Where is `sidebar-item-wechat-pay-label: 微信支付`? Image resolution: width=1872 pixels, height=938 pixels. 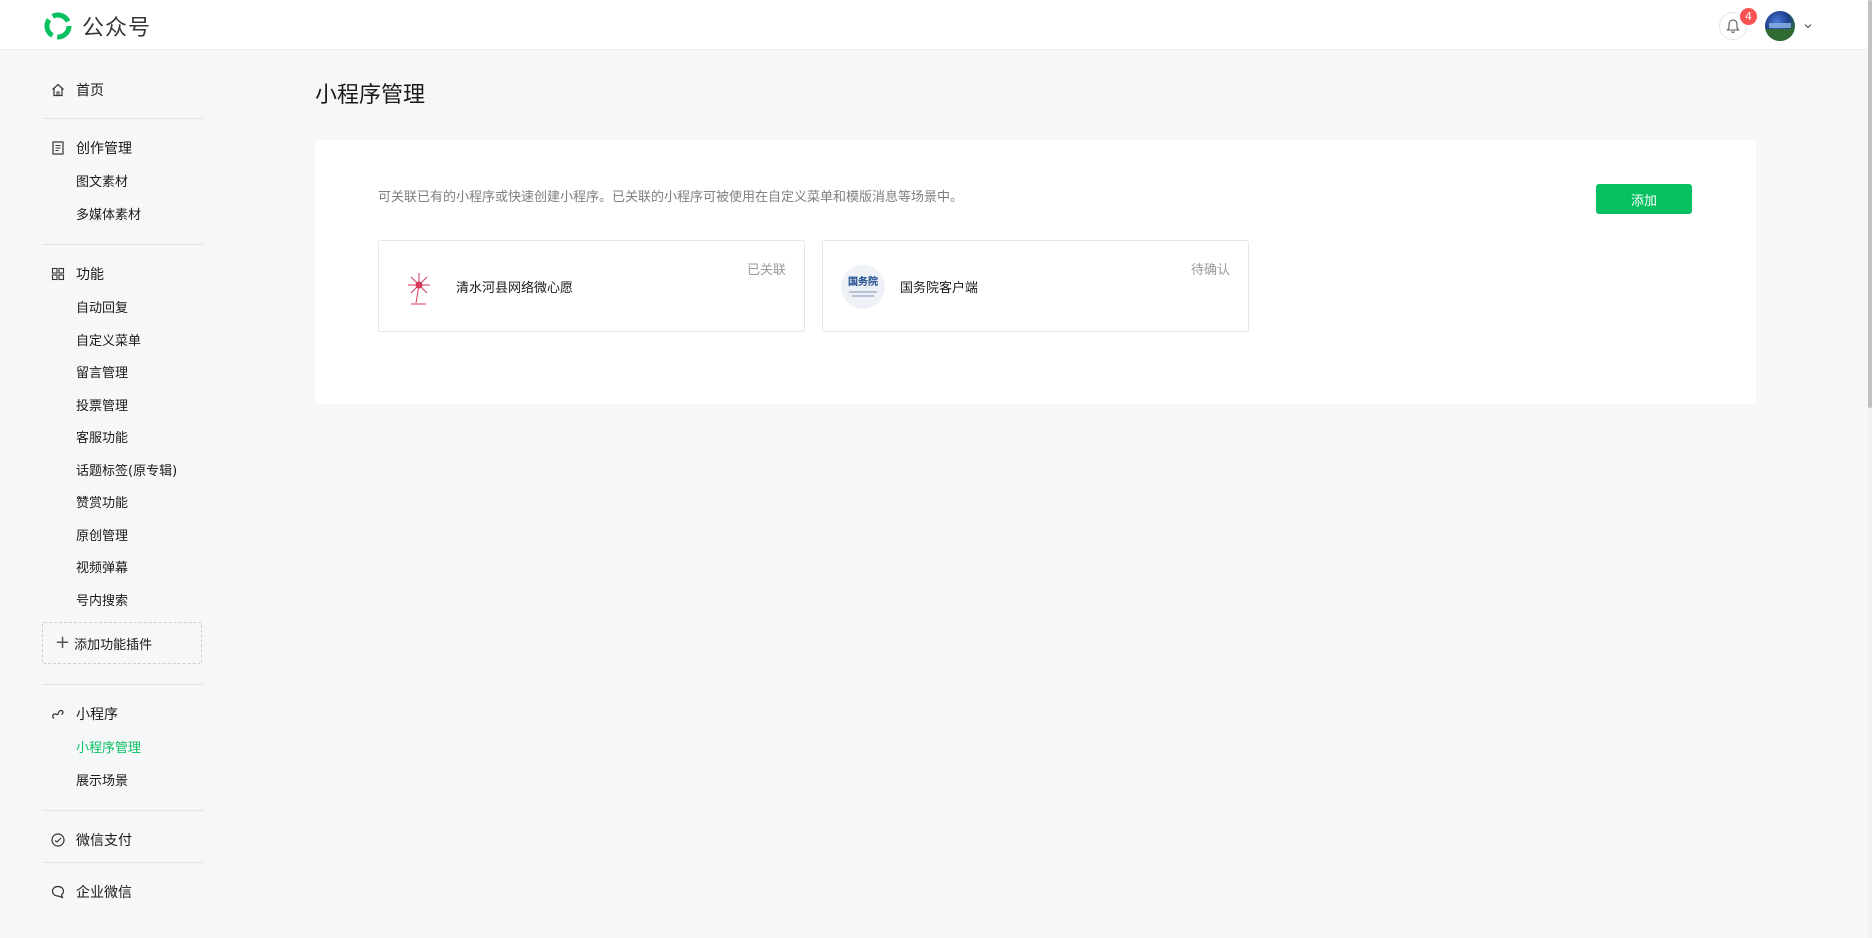 sidebar-item-wechat-pay-label: 微信支付 is located at coordinates (104, 841).